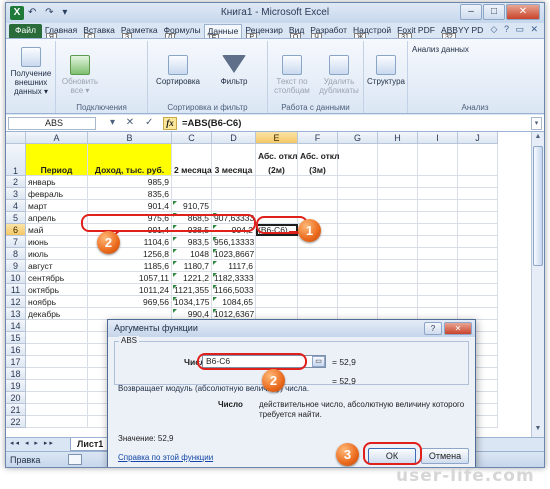 The width and height of the screenshot is (550, 489). I want to click on cell-a10: сентябрь, so click(57, 278).